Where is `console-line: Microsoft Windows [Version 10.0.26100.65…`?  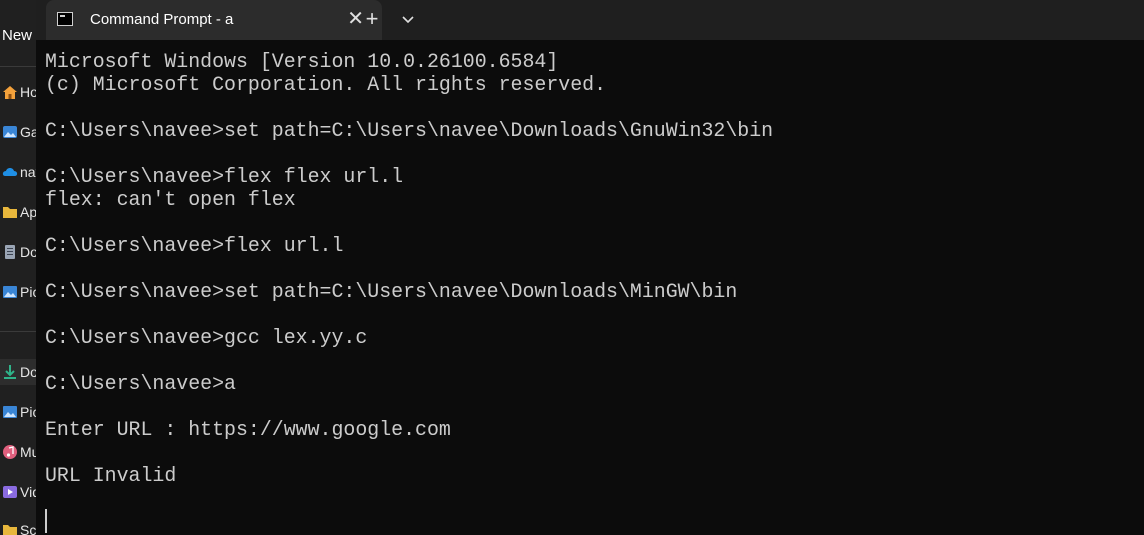 console-line: Microsoft Windows [Version 10.0.26100.65… is located at coordinates (302, 61).